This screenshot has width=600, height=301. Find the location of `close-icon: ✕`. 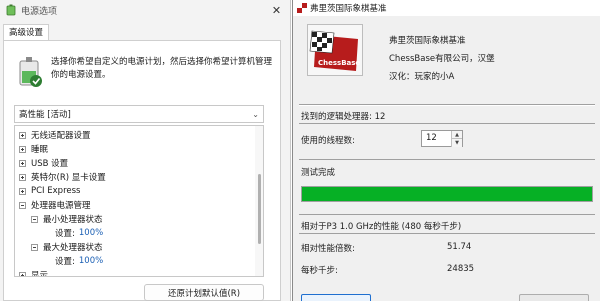

close-icon: ✕ is located at coordinates (276, 10).